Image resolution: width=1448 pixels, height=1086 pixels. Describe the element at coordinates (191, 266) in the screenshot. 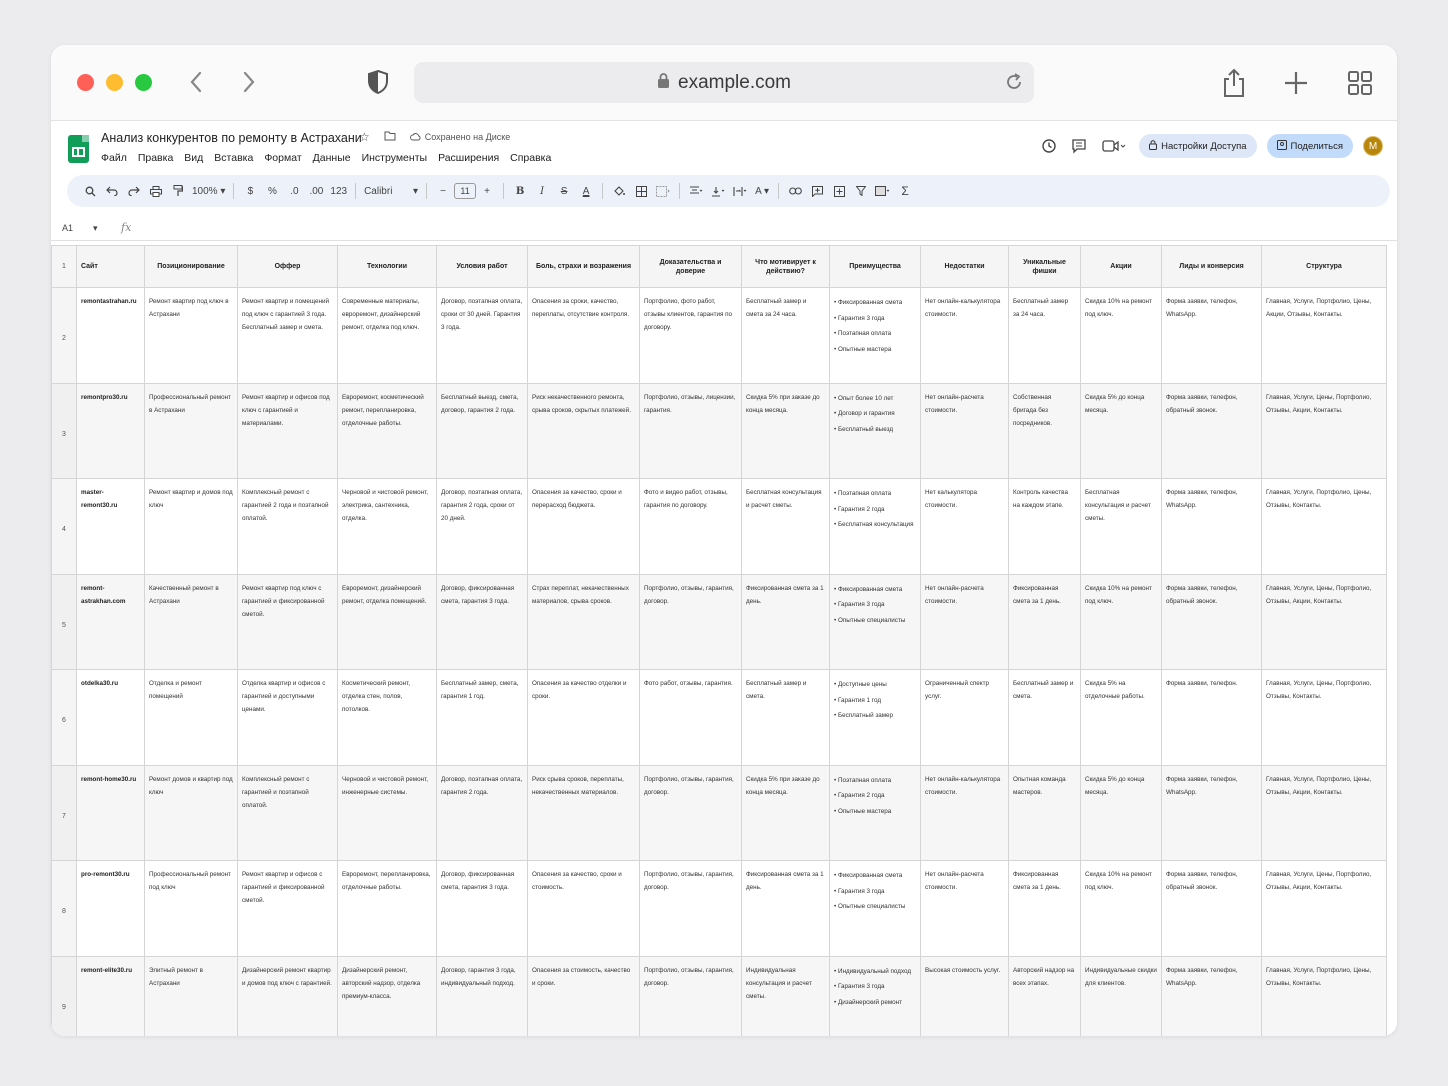

I see `column-header: Позиционирование` at that location.